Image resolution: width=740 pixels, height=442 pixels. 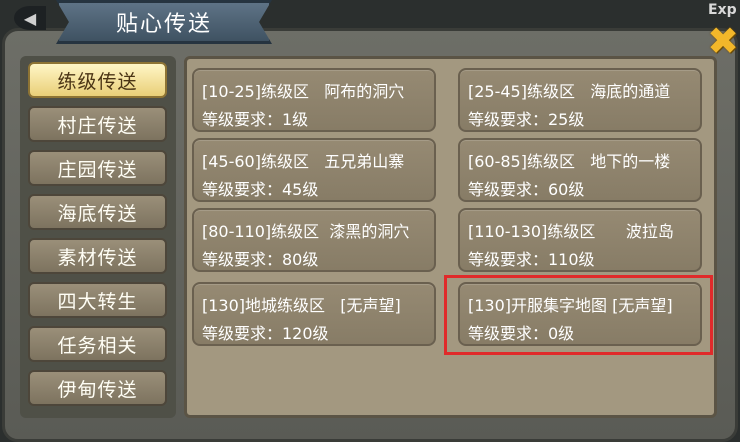 What do you see at coordinates (569, 161) in the screenshot?
I see `destination-name: [60-85]练级区 地下的一楼` at bounding box center [569, 161].